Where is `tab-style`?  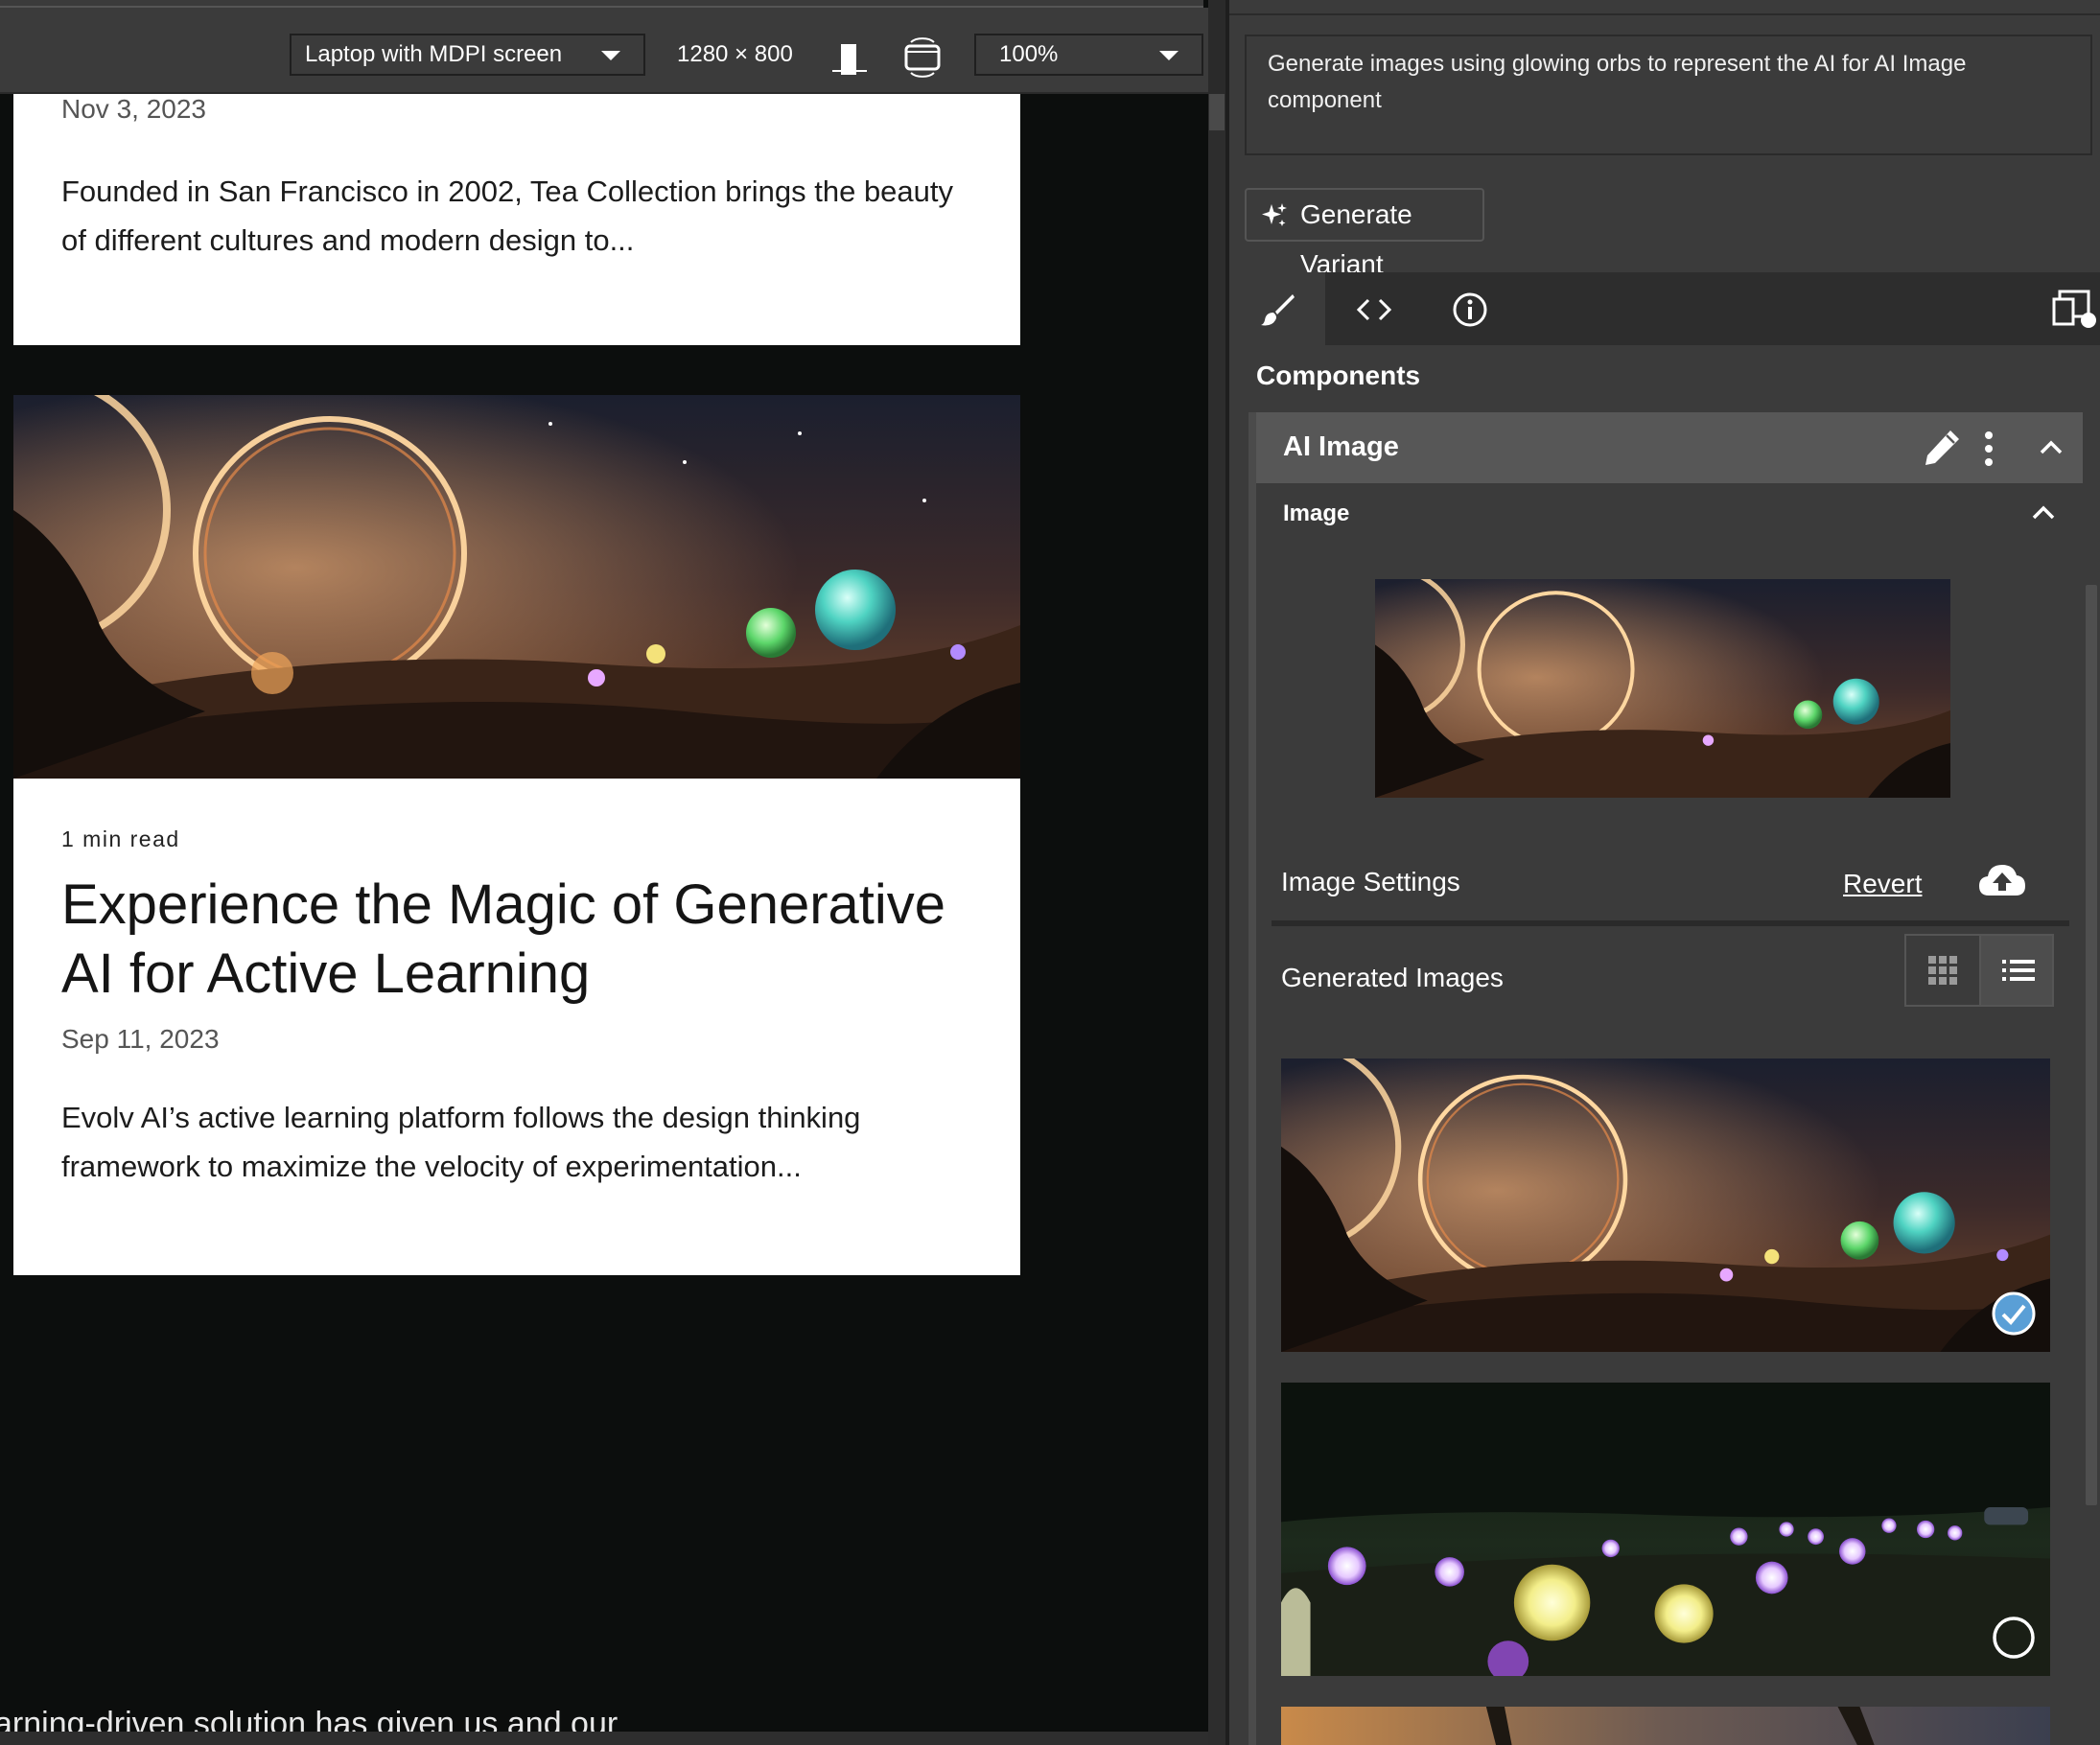 tab-style is located at coordinates (1277, 308).